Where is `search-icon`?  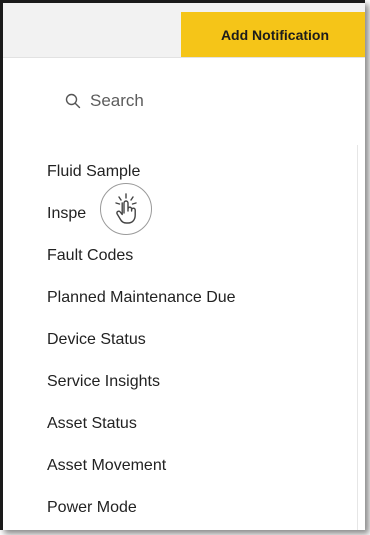 search-icon is located at coordinates (73, 101).